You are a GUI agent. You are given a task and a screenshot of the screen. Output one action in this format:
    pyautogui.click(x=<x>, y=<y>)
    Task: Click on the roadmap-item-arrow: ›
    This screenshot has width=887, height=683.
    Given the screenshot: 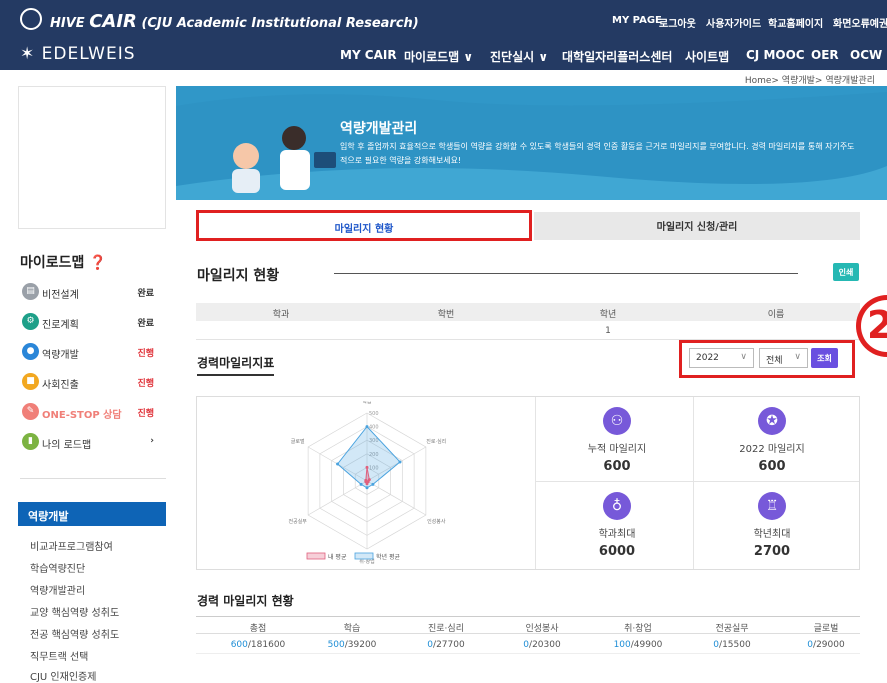 What is the action you would take?
    pyautogui.click(x=152, y=441)
    